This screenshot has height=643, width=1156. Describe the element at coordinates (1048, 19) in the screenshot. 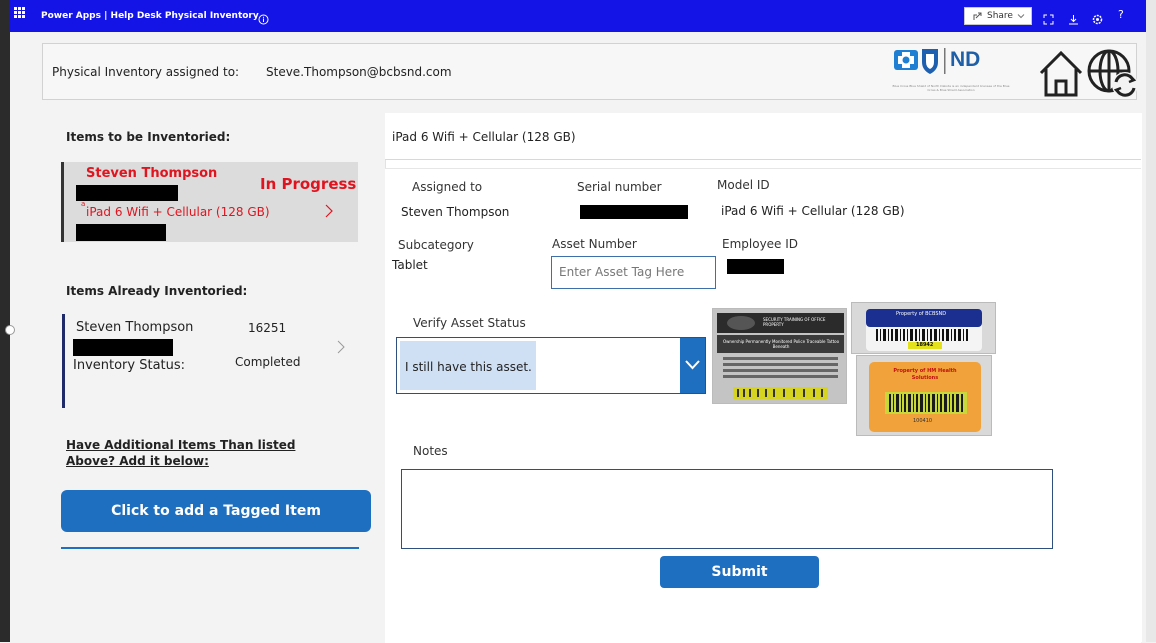

I see `expand-icon` at that location.